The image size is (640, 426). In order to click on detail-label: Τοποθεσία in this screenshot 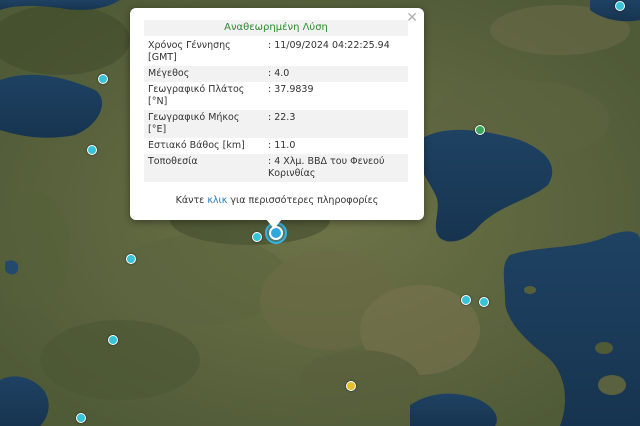, I will do `click(202, 168)`.